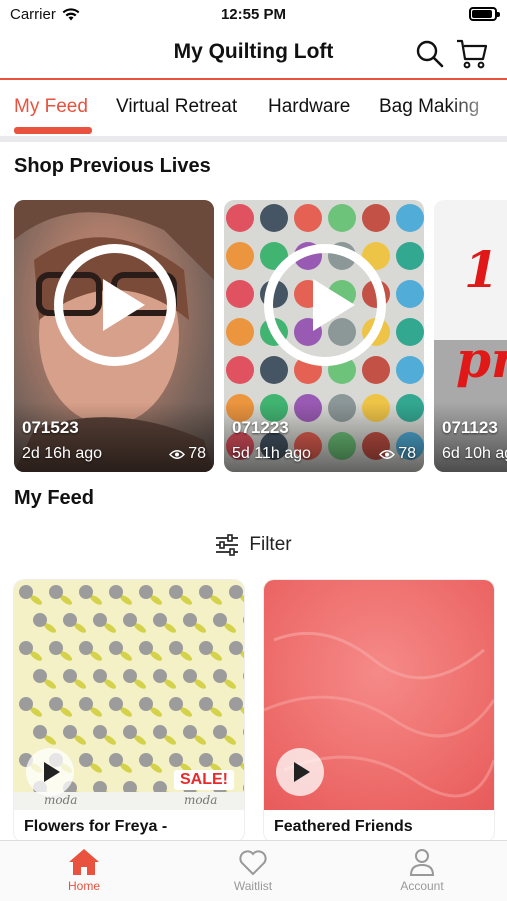 The height and width of the screenshot is (901, 507). I want to click on live-ago: 2d 16h ago, so click(62, 453).